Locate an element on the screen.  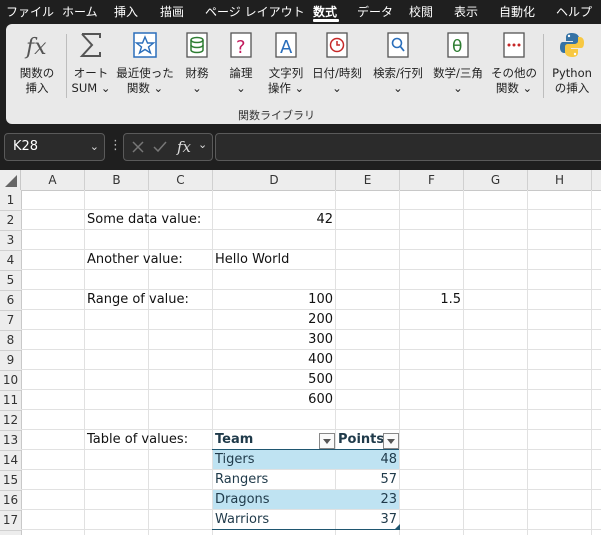
cell-d11: 600 is located at coordinates (273, 400).